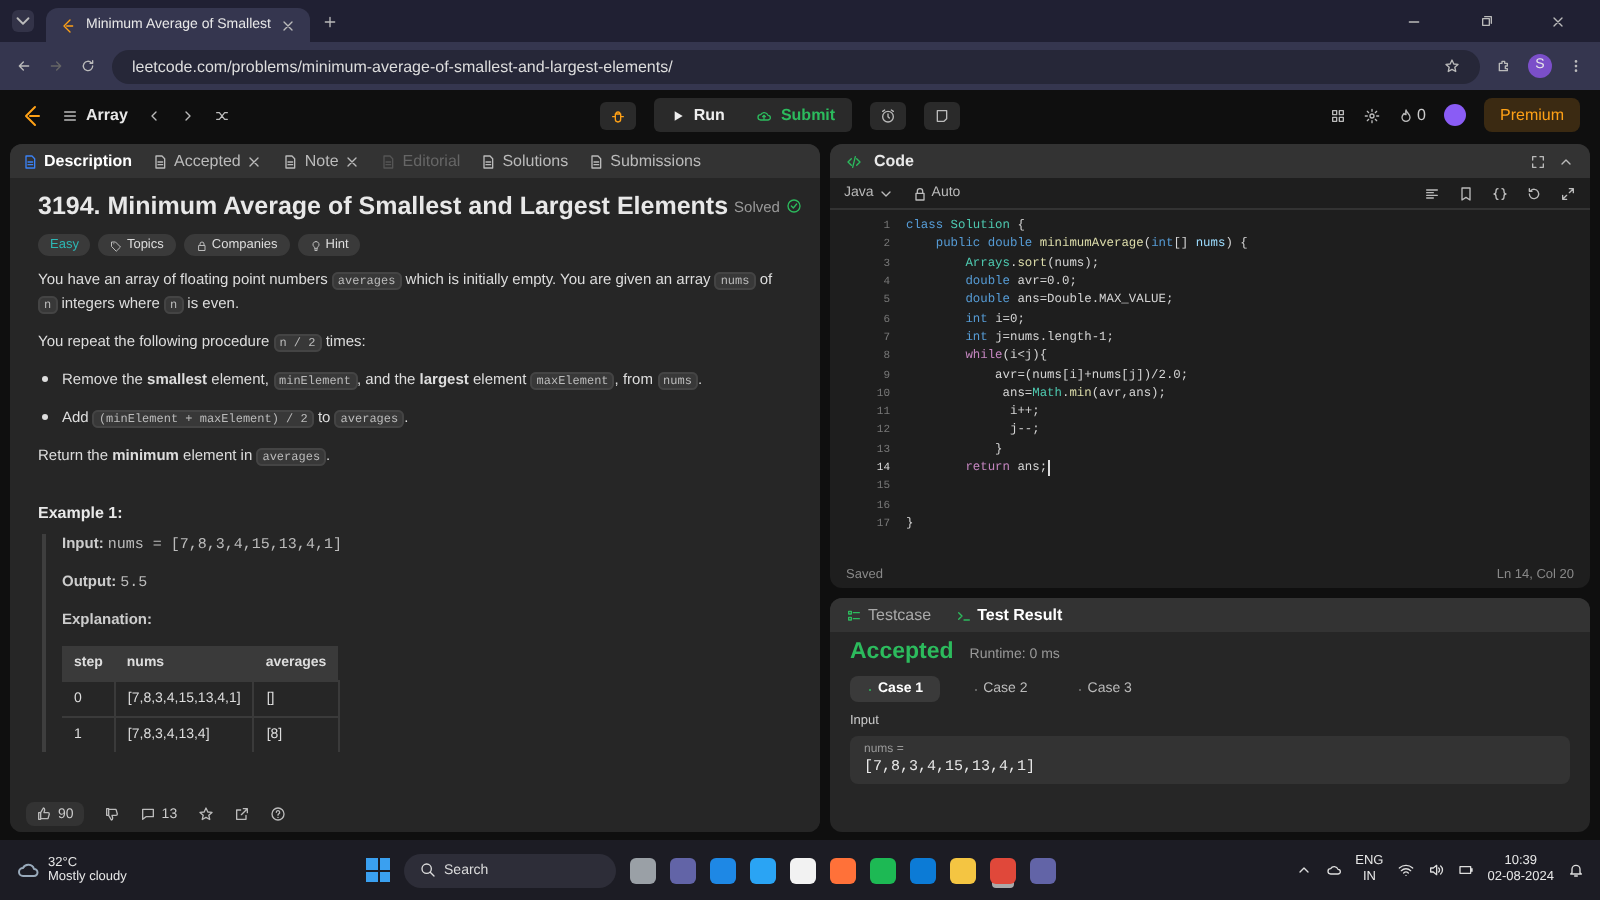  I want to click on streak-counter: 0, so click(1411, 115).